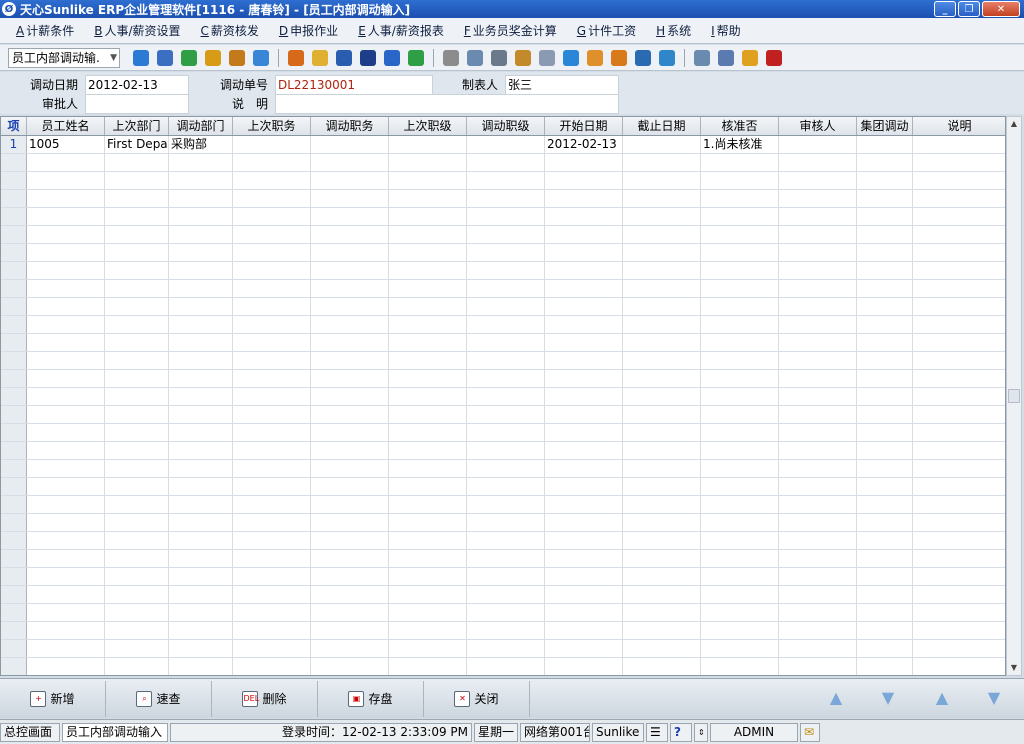 The height and width of the screenshot is (744, 1024). Describe the element at coordinates (643, 58) in the screenshot. I see `monitor-icon` at that location.